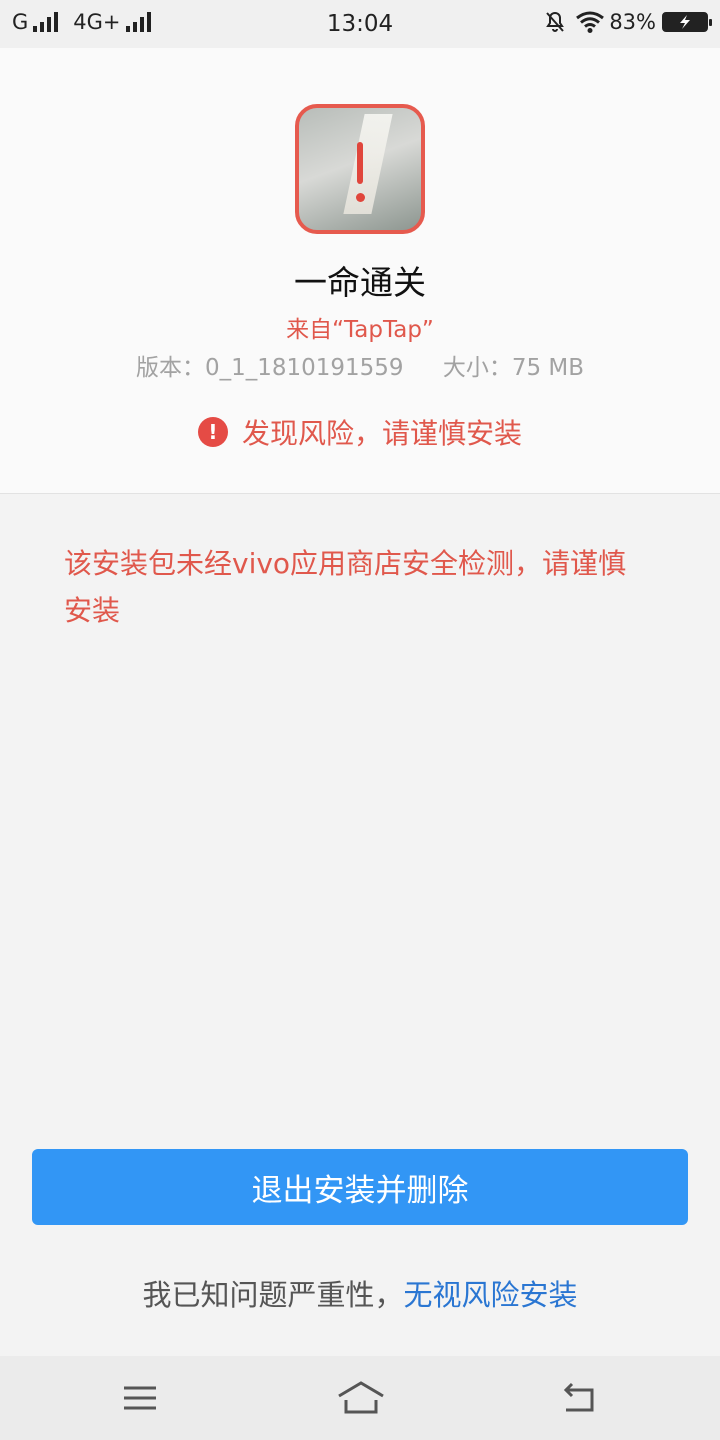 This screenshot has width=720, height=1440. Describe the element at coordinates (212, 432) in the screenshot. I see `warning-icon: !` at that location.